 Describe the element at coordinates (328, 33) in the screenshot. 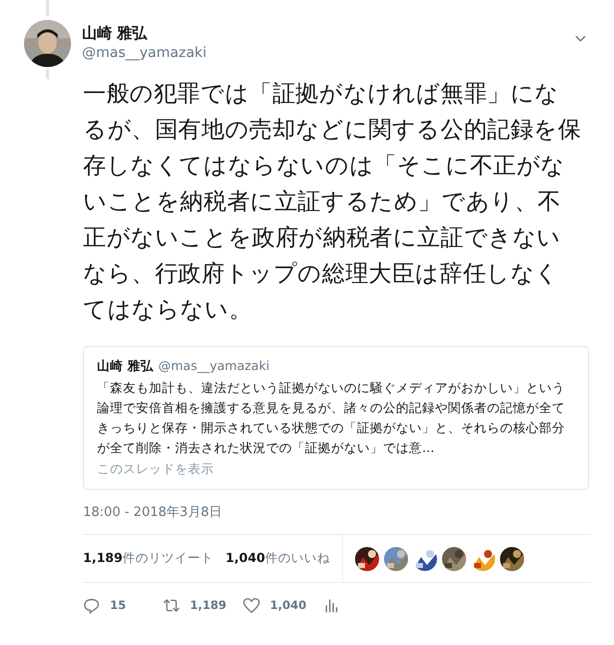

I see `author-name: 山崎 雅弘` at that location.